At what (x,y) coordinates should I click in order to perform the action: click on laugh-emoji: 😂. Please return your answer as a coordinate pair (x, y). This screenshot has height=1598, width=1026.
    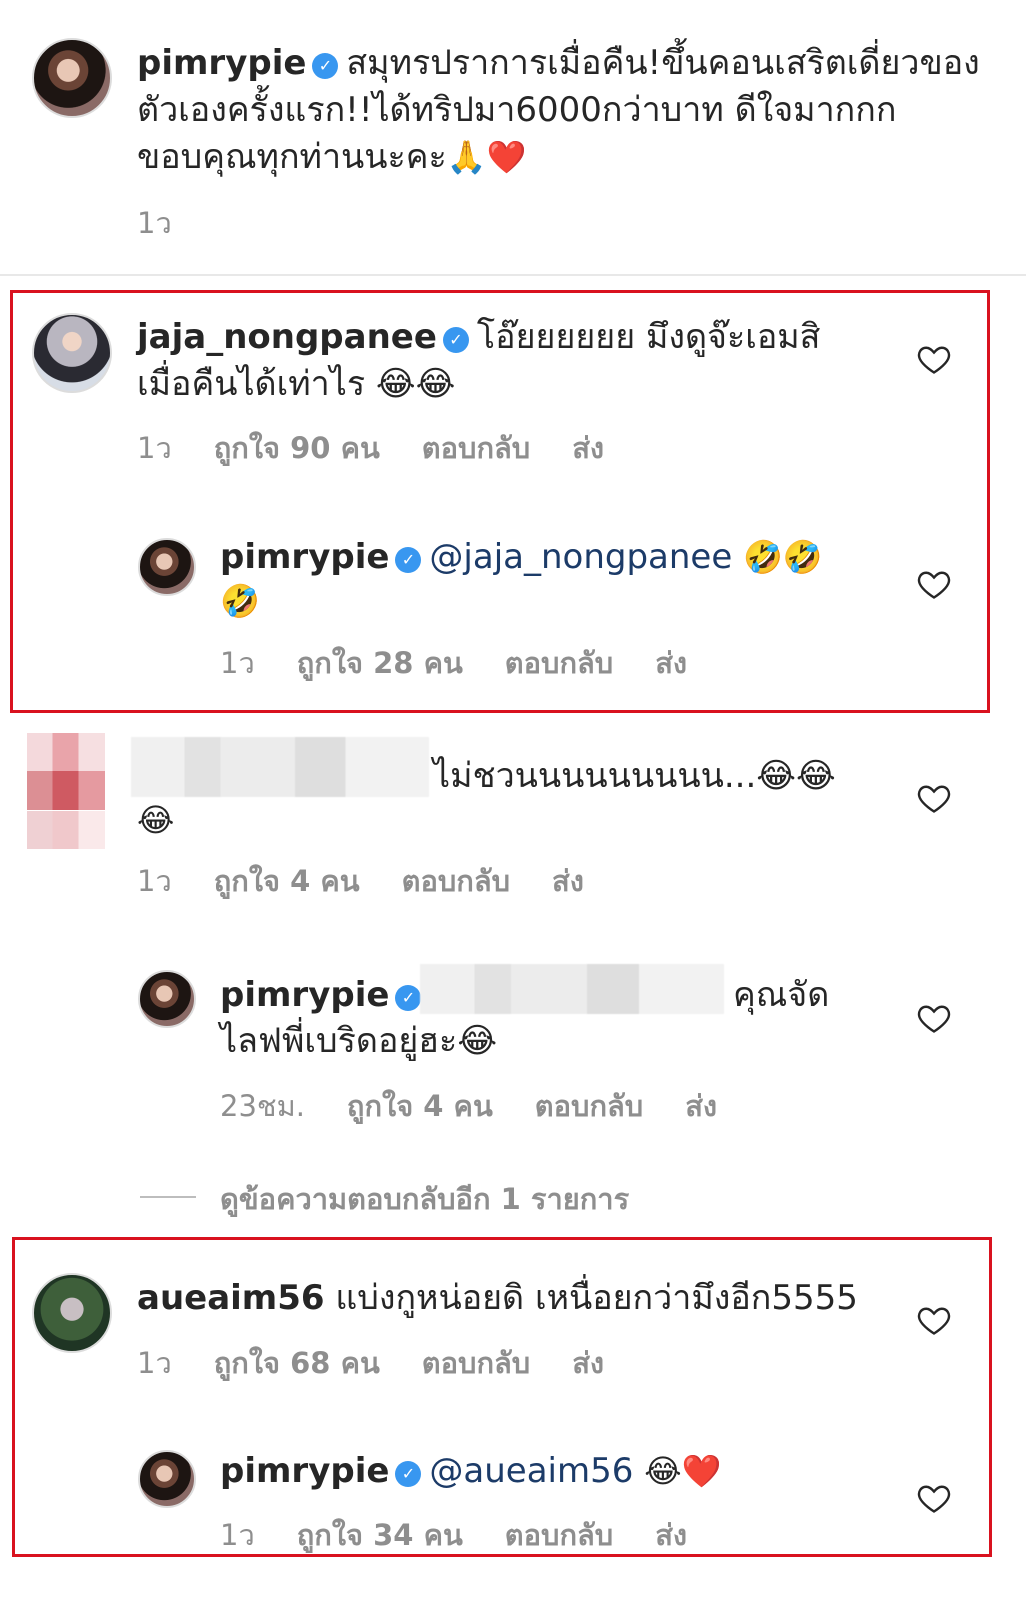
    Looking at the image, I should click on (156, 820).